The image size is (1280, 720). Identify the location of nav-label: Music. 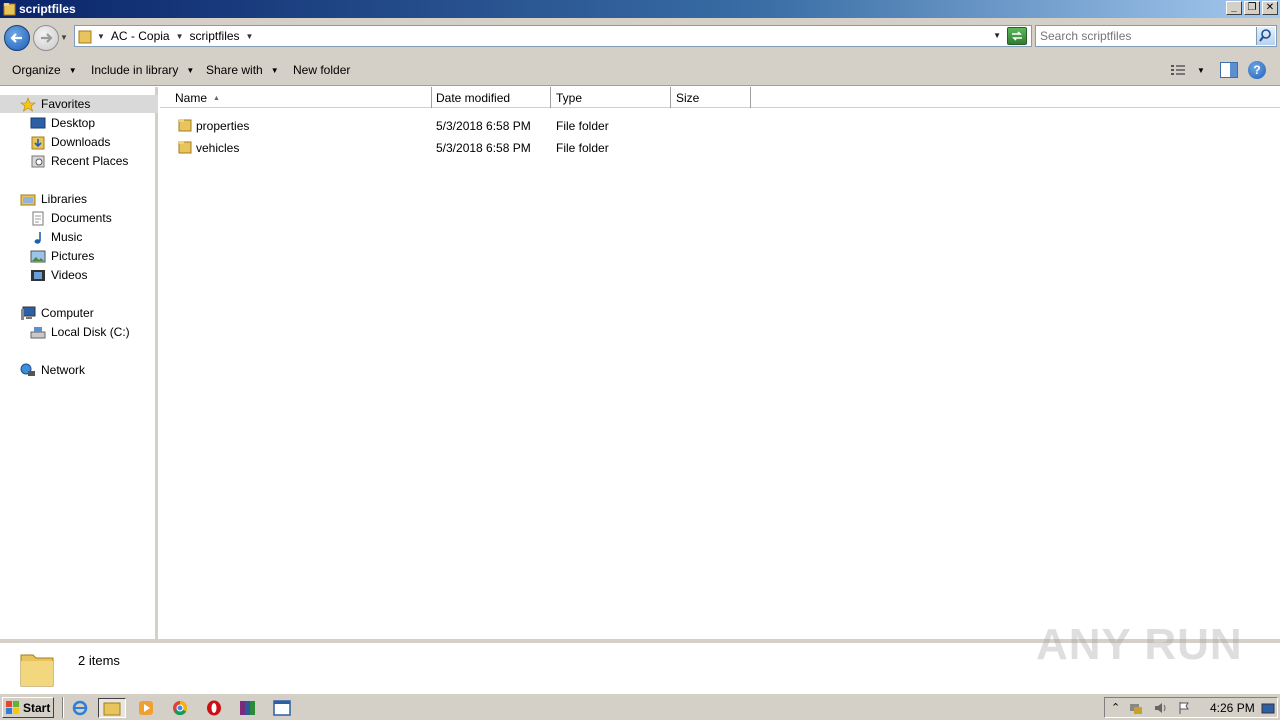
(67, 237).